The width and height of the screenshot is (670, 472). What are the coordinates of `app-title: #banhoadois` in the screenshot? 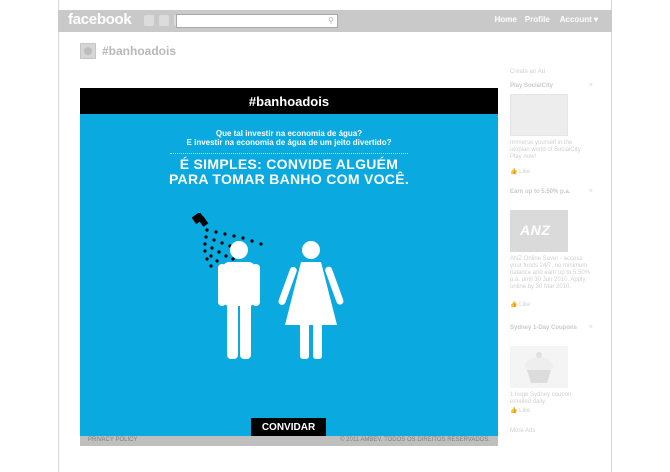 It's located at (289, 101).